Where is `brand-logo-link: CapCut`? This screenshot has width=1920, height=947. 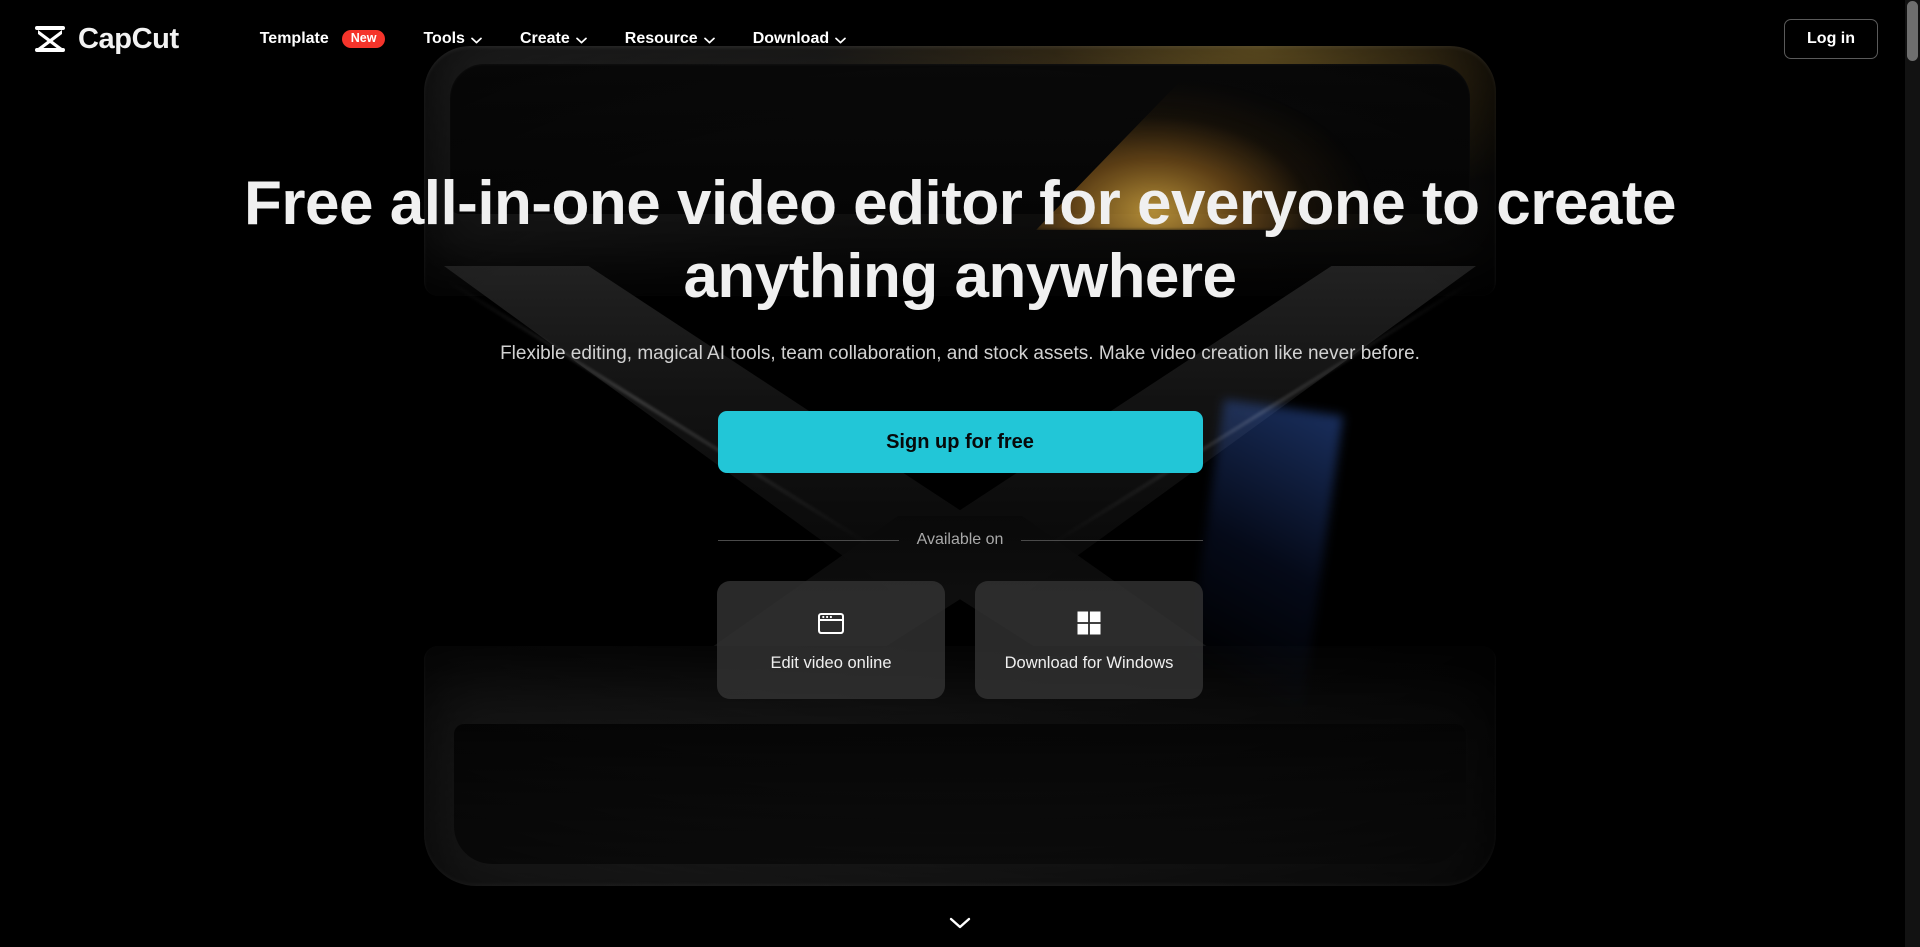 brand-logo-link: CapCut is located at coordinates (106, 39).